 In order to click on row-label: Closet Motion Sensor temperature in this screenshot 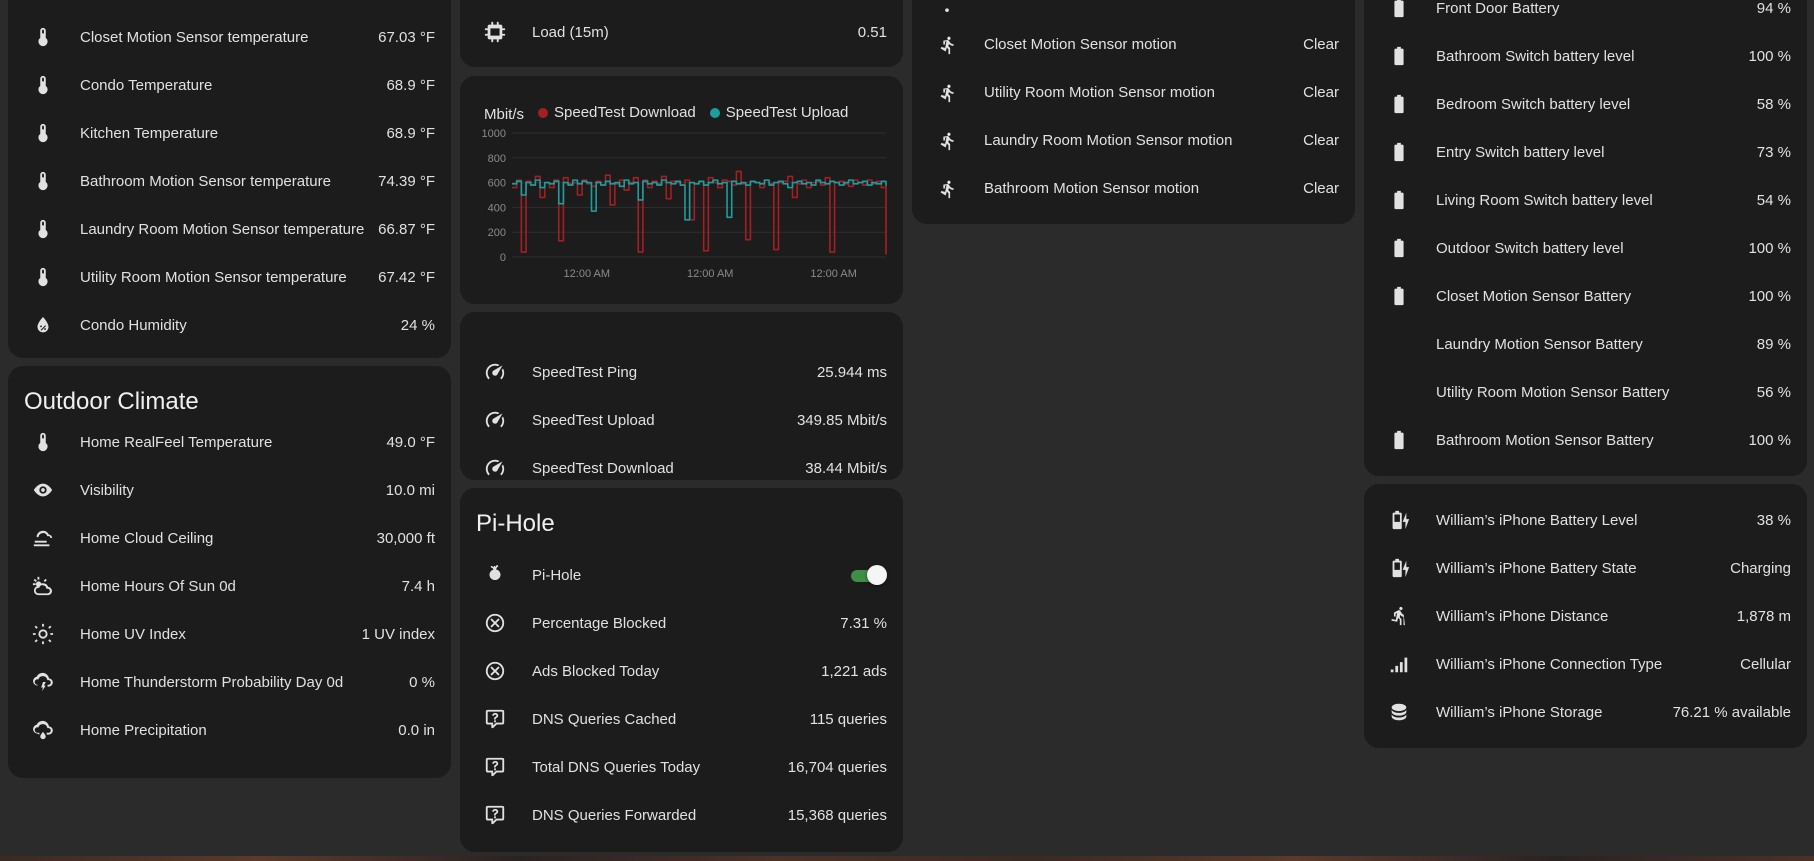, I will do `click(194, 37)`.